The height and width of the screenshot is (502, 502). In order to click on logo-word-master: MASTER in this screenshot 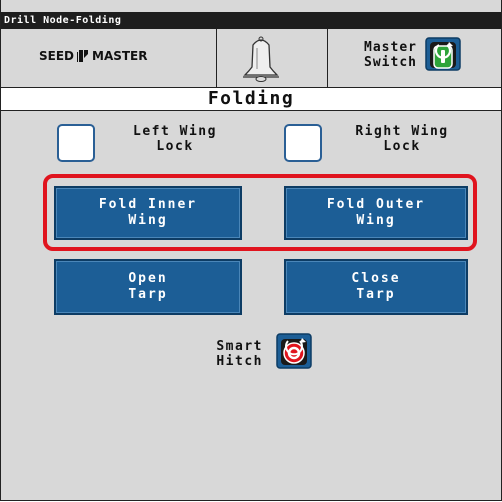, I will do `click(120, 56)`.